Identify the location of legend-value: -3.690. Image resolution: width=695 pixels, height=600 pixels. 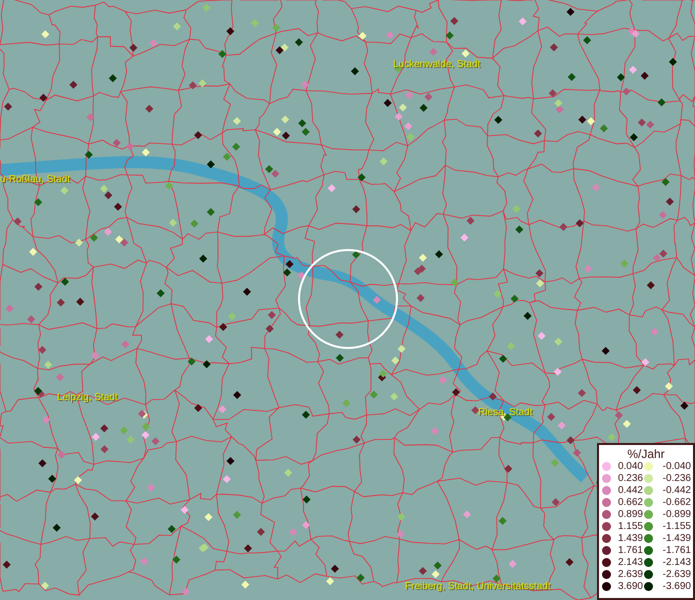
(676, 586).